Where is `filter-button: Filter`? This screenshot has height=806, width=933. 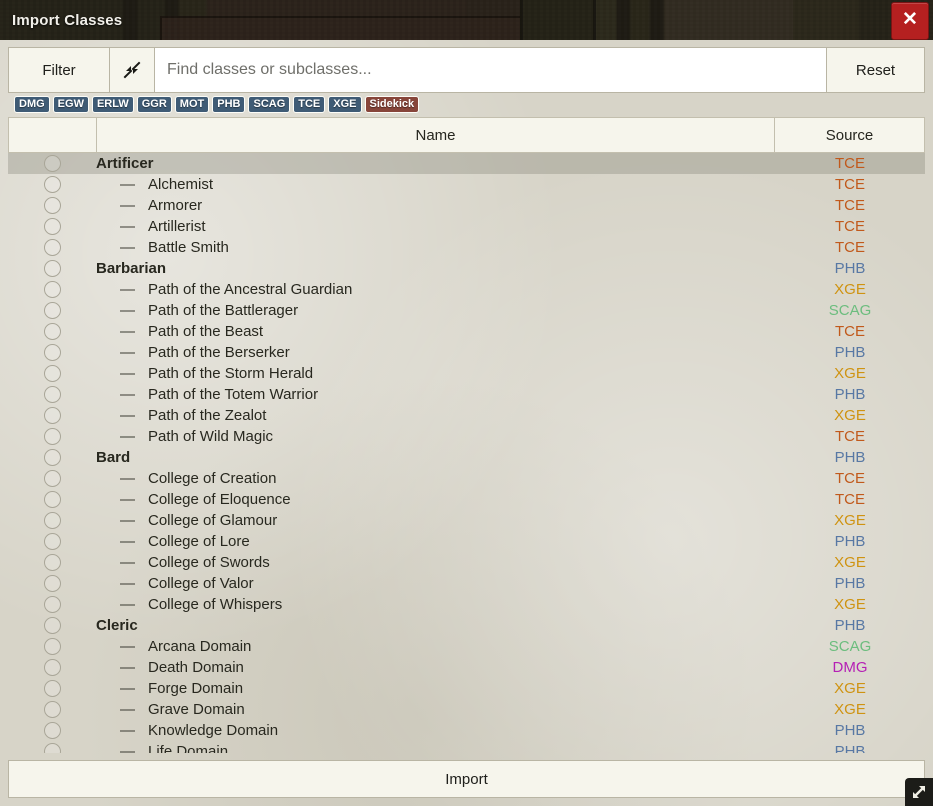
filter-button: Filter is located at coordinates (59, 70).